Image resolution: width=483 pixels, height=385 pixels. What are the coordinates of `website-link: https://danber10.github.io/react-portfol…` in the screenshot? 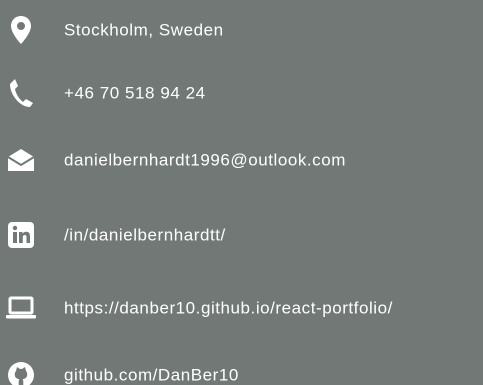 It's located at (228, 308).